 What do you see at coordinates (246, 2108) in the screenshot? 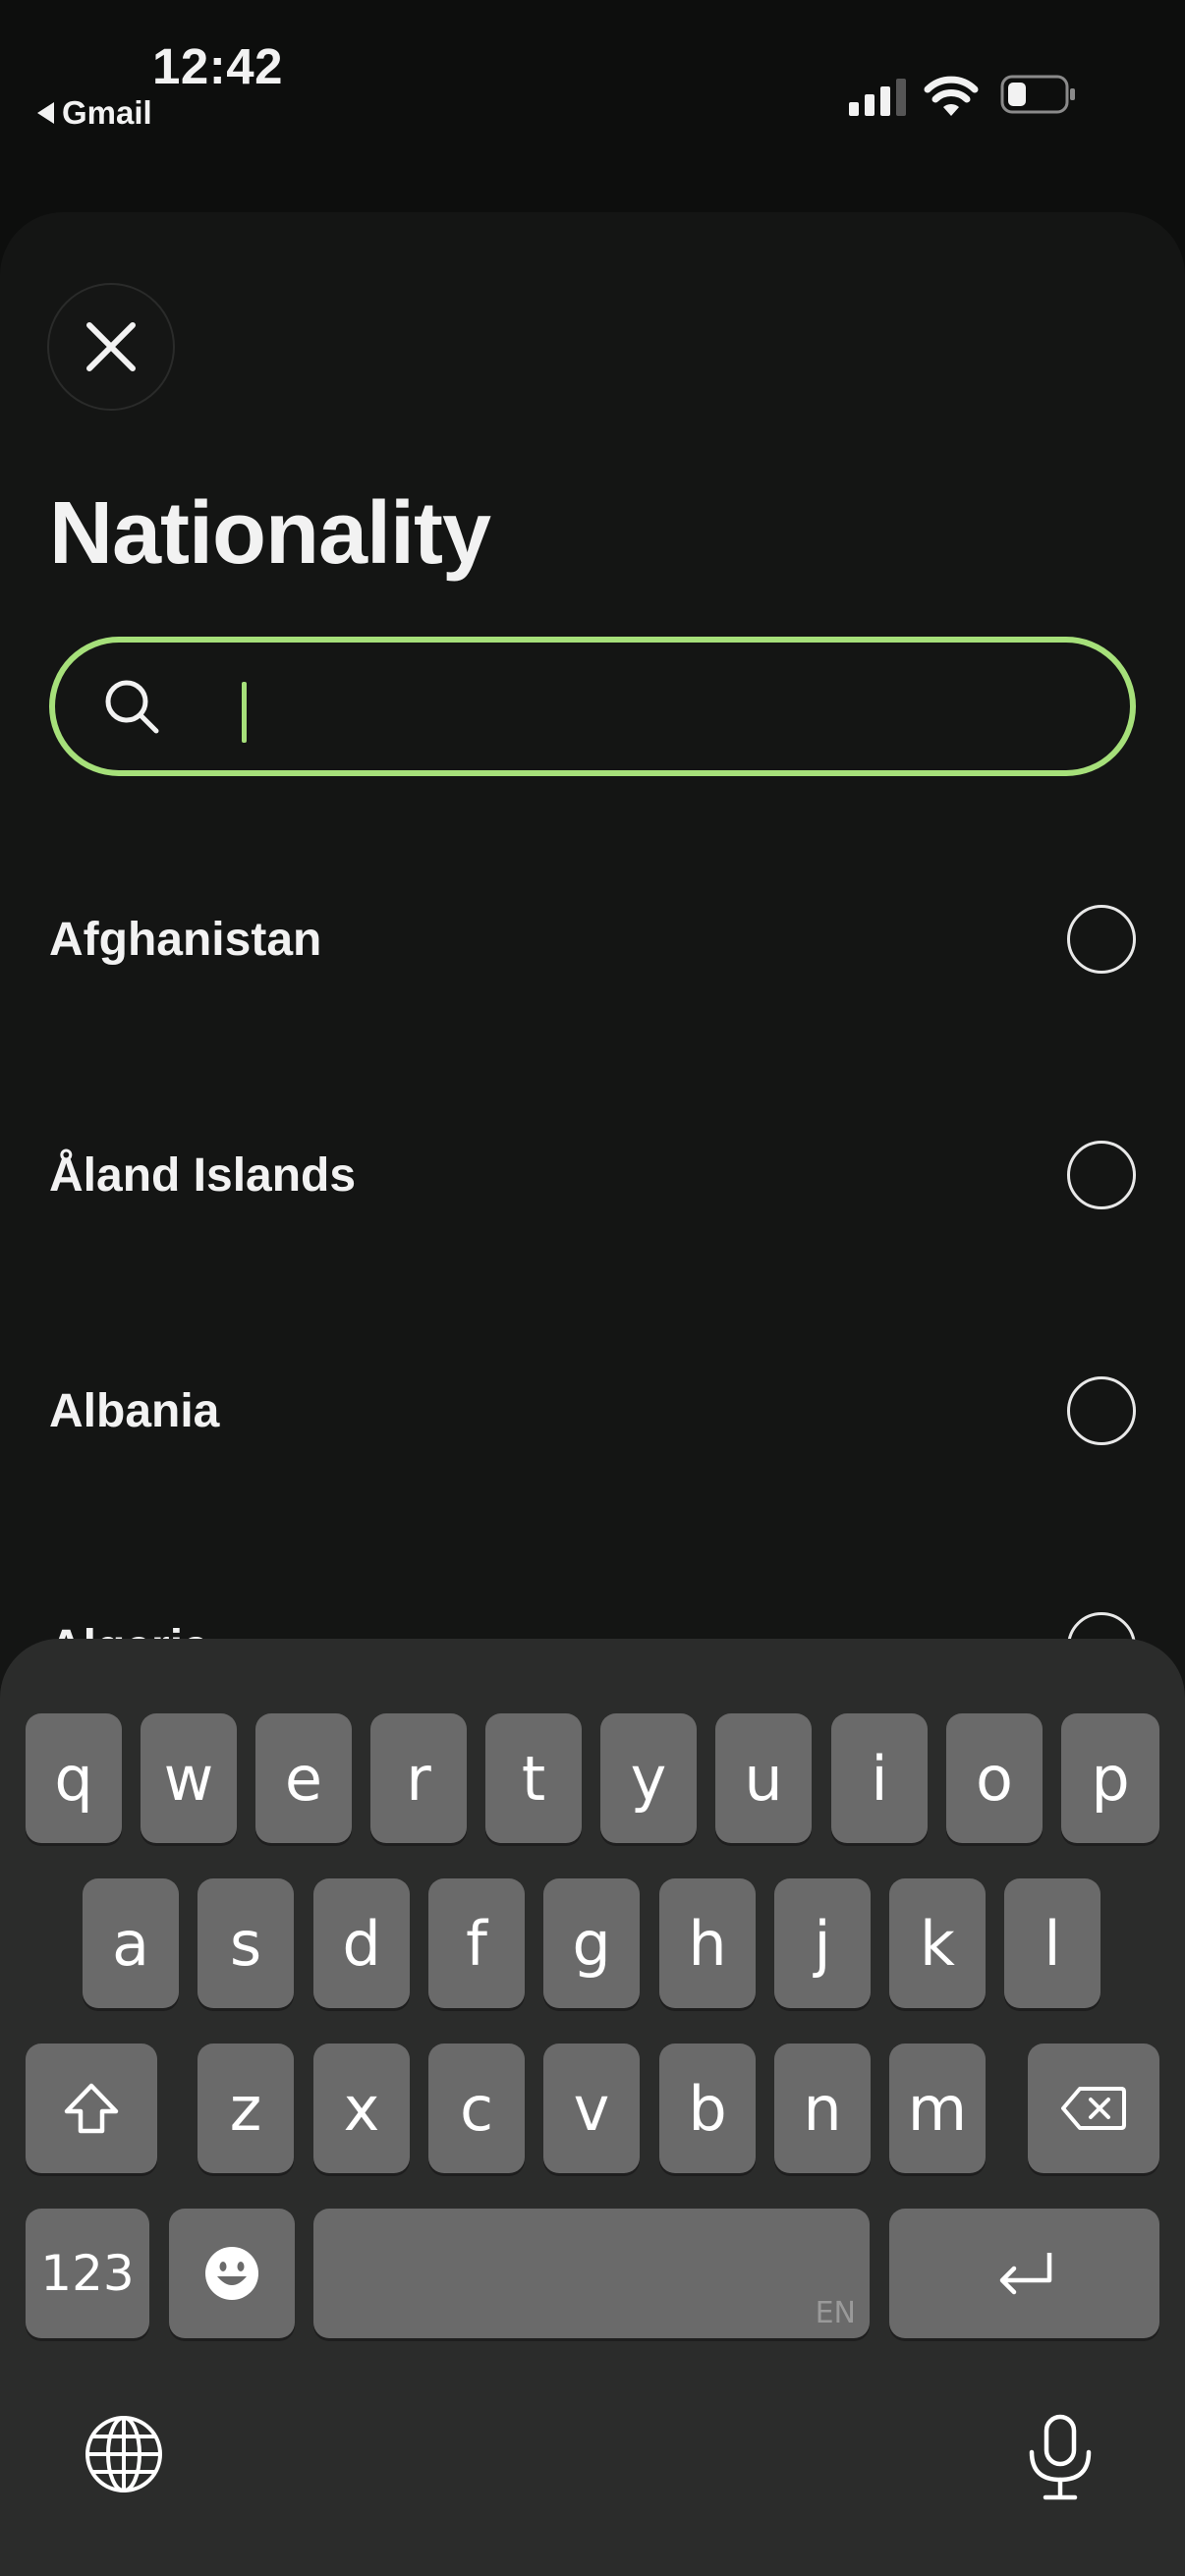
I see `key-z: z` at bounding box center [246, 2108].